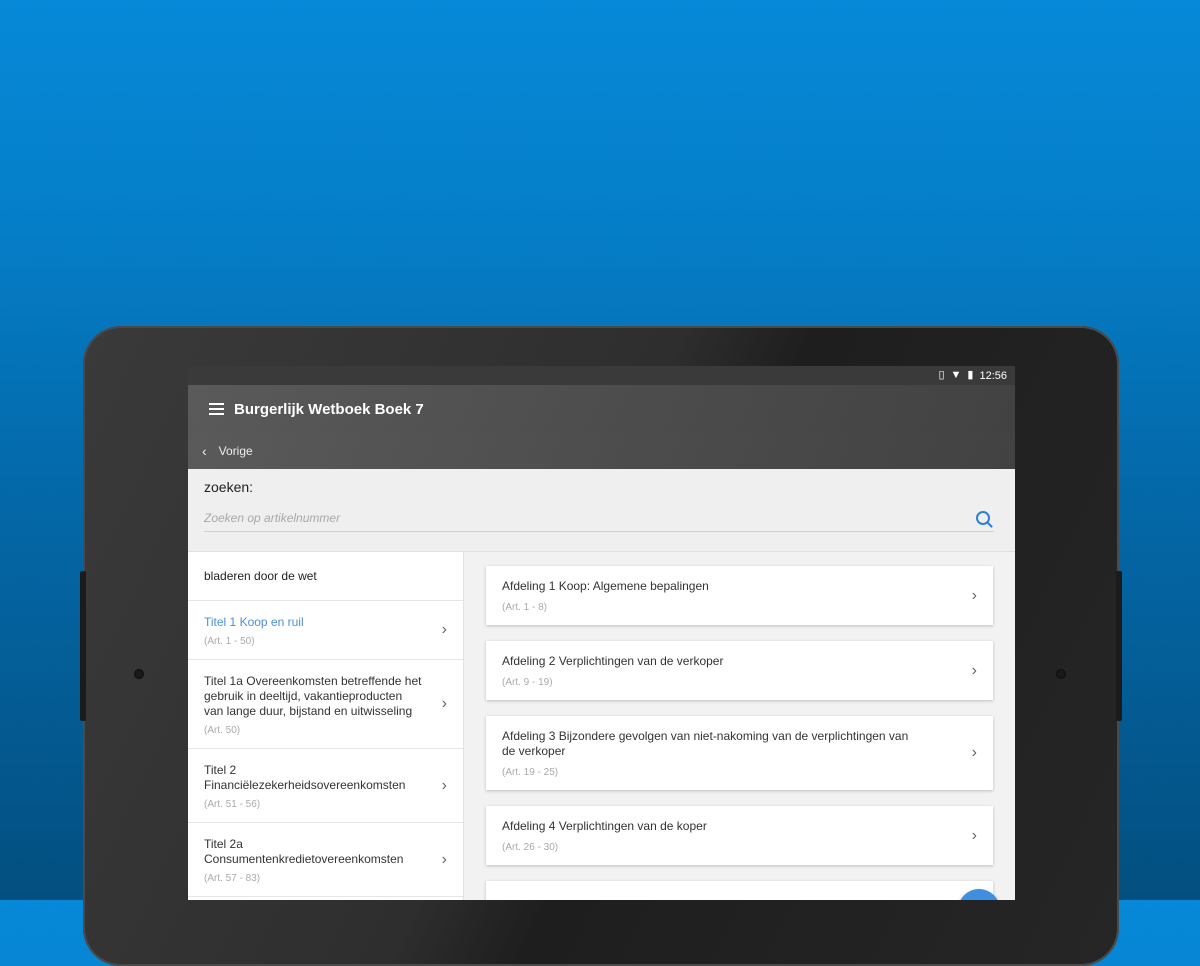 The width and height of the screenshot is (1200, 966). I want to click on titel-item: Titel 1 Koop en ruil (Art. 1 - 50) ›, so click(325, 630).